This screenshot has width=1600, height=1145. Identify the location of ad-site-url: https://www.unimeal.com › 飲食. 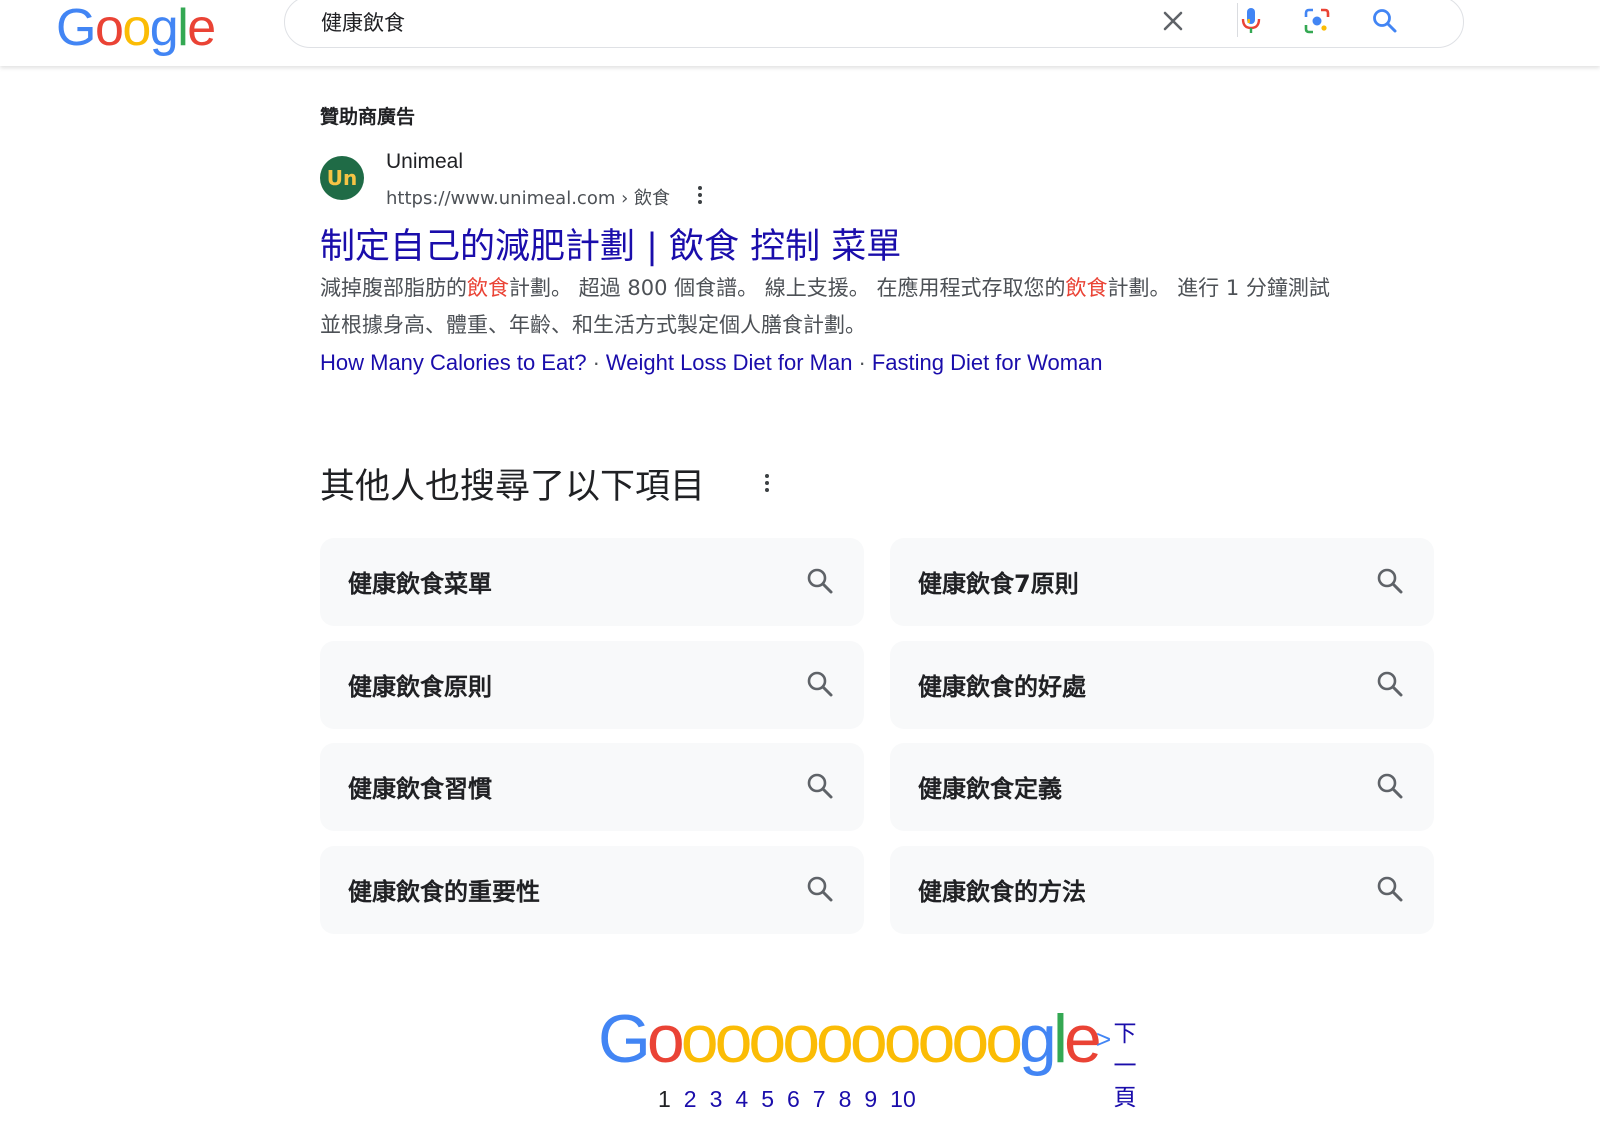
(528, 197).